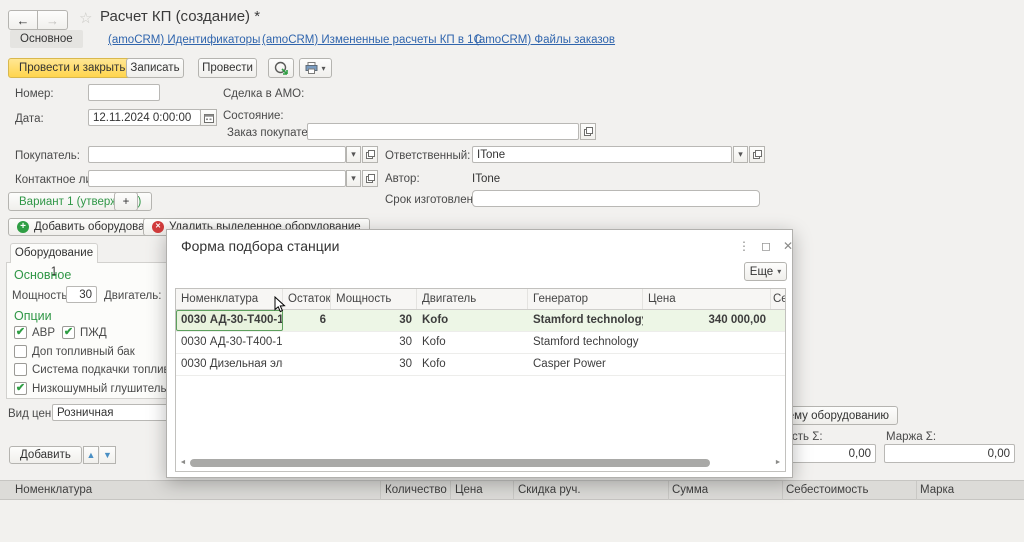 This screenshot has height=542, width=1024. What do you see at coordinates (744, 246) in the screenshot?
I see `dialog-menu-icon: ⋮` at bounding box center [744, 246].